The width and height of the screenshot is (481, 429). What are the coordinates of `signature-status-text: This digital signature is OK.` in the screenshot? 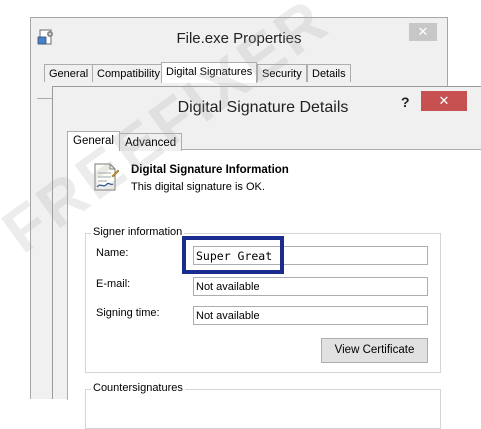 It's located at (198, 187).